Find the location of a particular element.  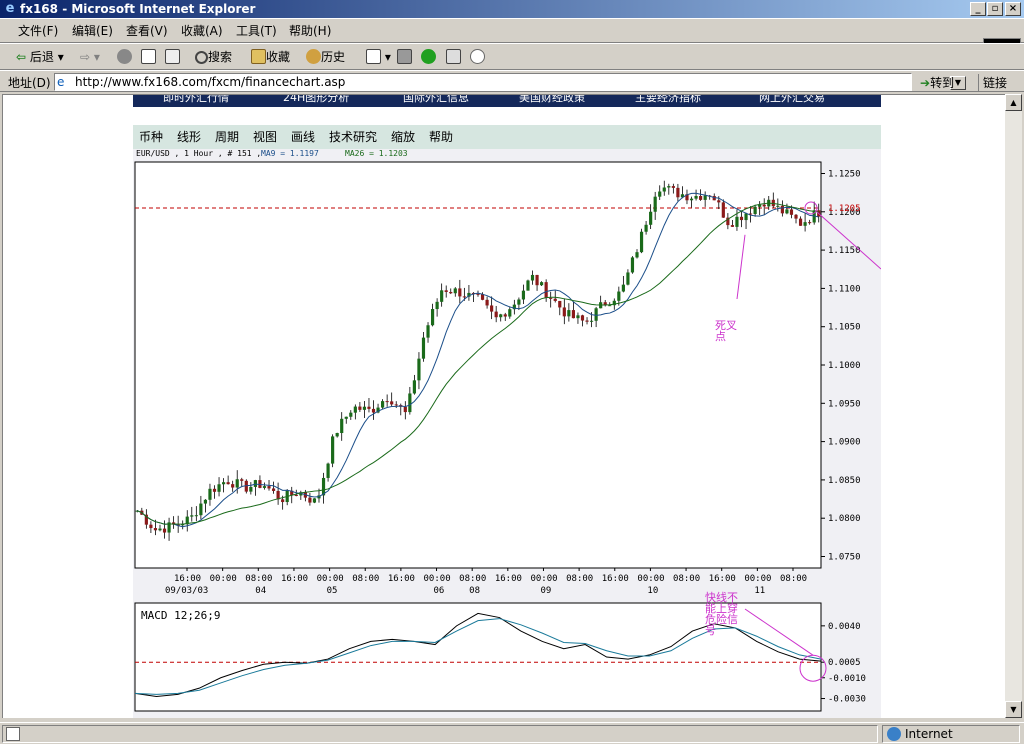

date-tick-label: 06 is located at coordinates (439, 591).